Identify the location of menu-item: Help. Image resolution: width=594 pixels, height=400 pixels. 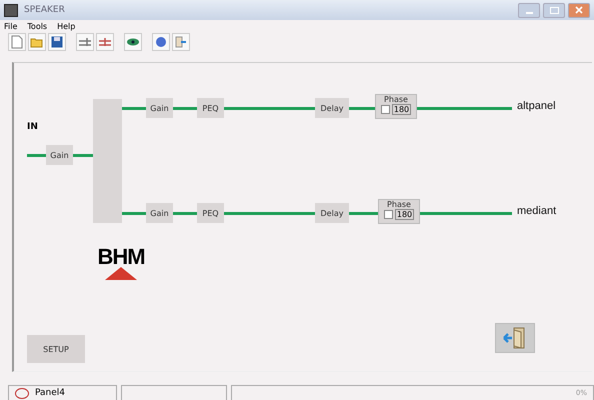
(66, 26).